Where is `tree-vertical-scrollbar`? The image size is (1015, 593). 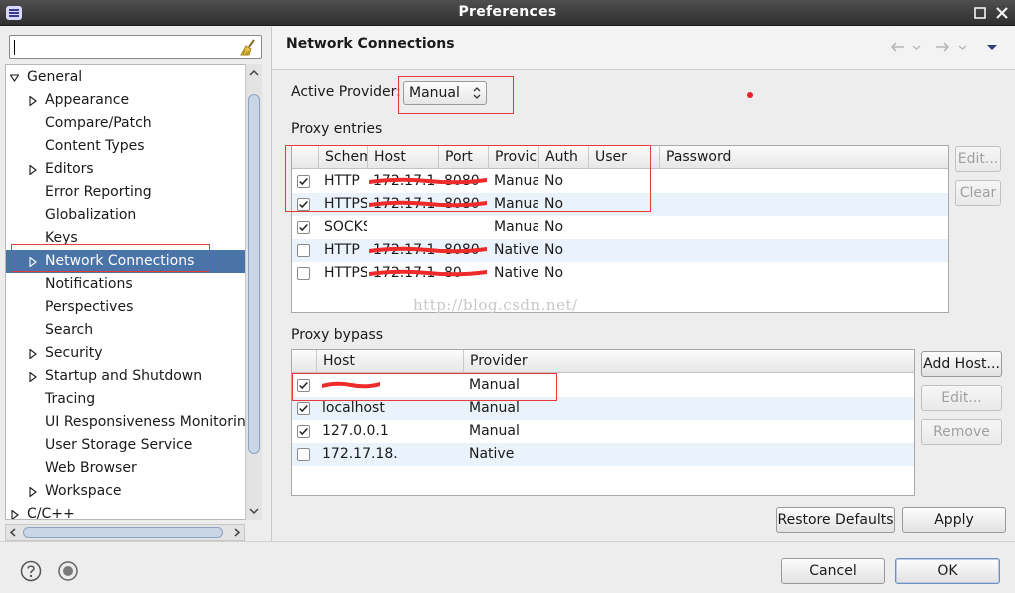
tree-vertical-scrollbar is located at coordinates (253, 292).